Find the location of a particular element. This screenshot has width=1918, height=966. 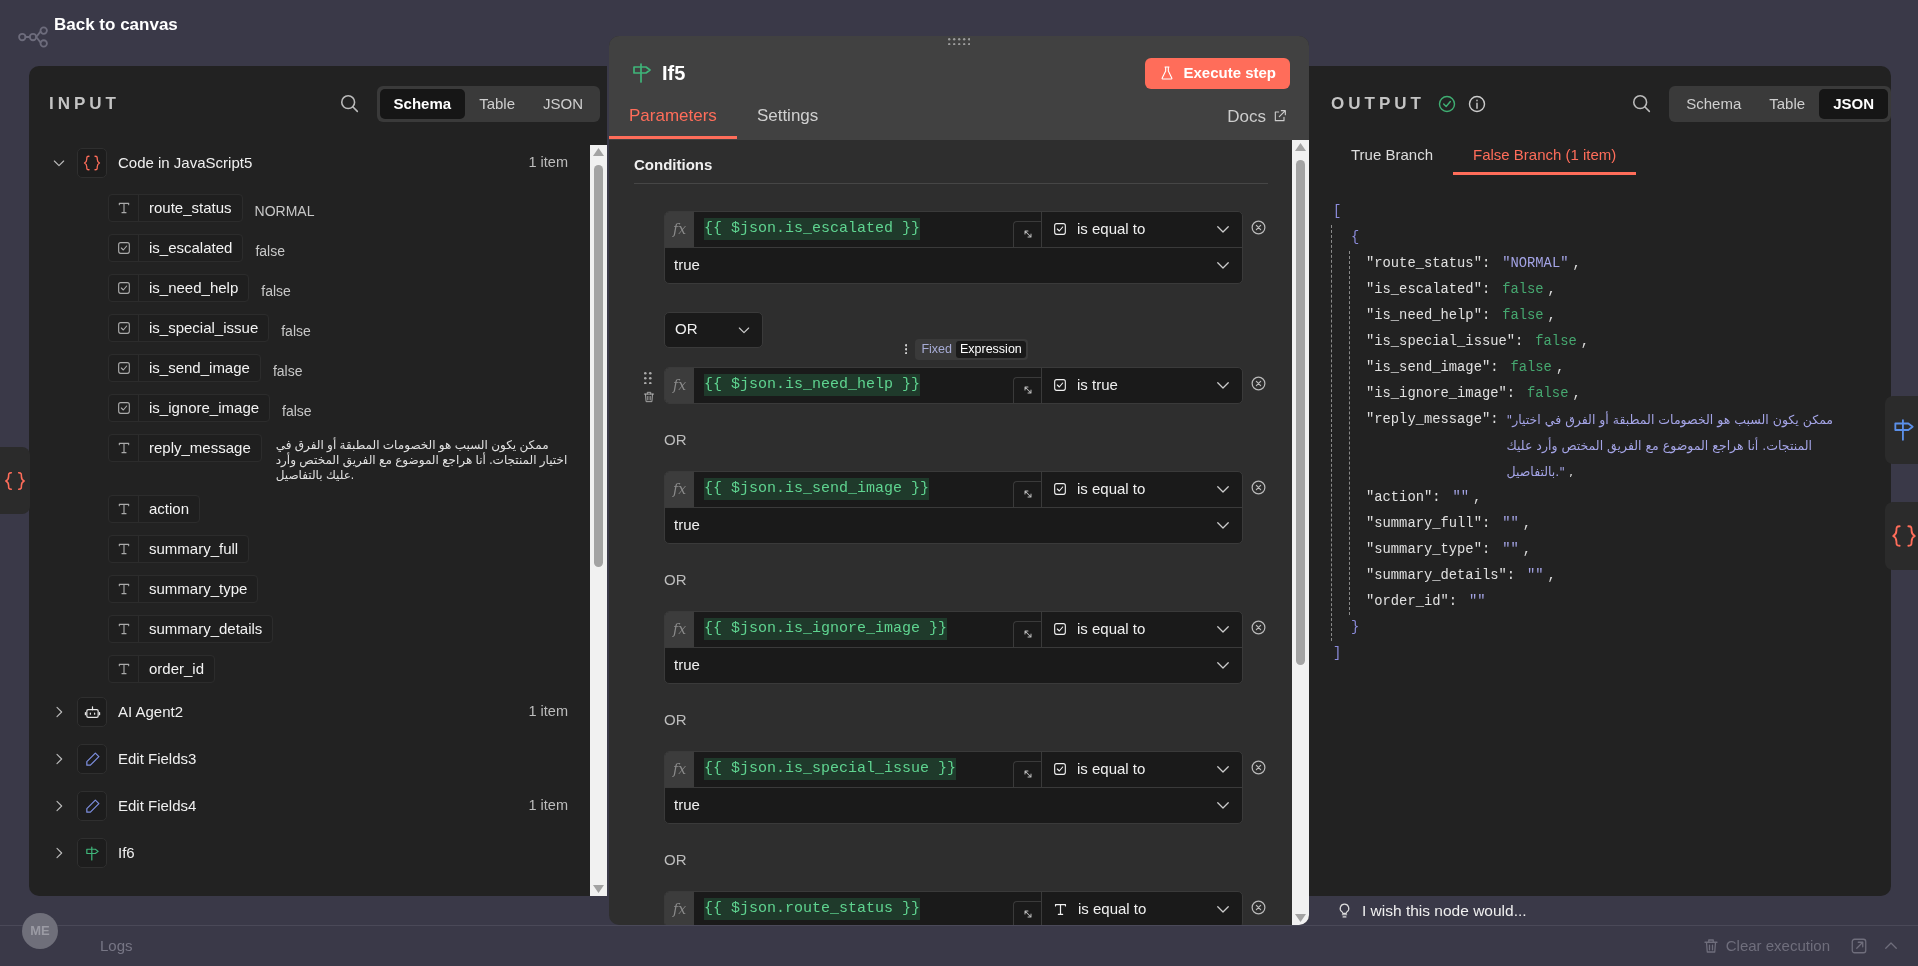

mode-toggle: Fixed Expression is located at coordinates (971, 349).